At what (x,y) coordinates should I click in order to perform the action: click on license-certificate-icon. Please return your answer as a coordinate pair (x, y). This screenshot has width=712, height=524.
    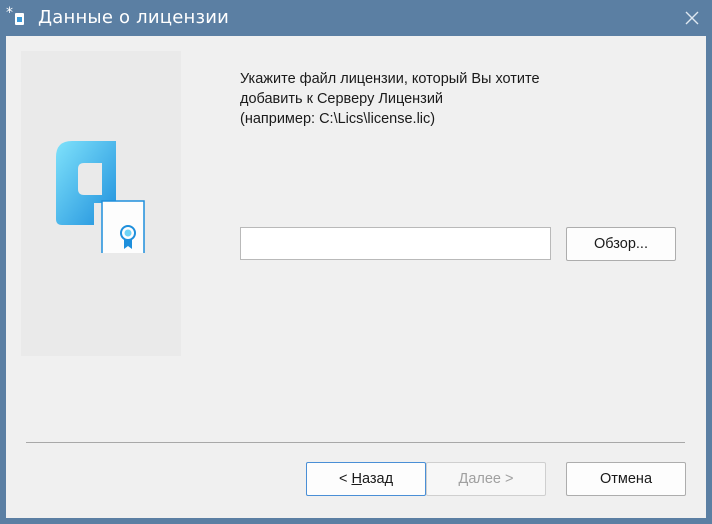
    Looking at the image, I should click on (100, 197).